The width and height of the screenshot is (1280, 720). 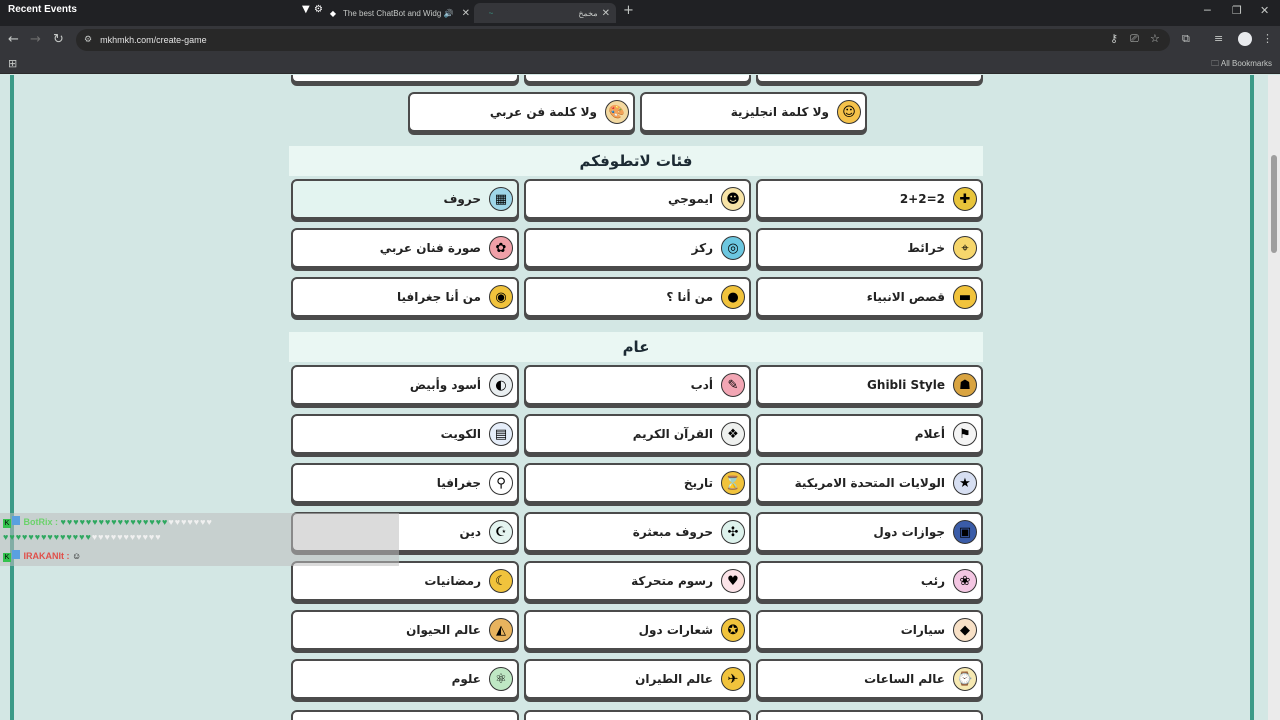 I want to click on category-card: ▦ حروف, so click(x=405, y=199).